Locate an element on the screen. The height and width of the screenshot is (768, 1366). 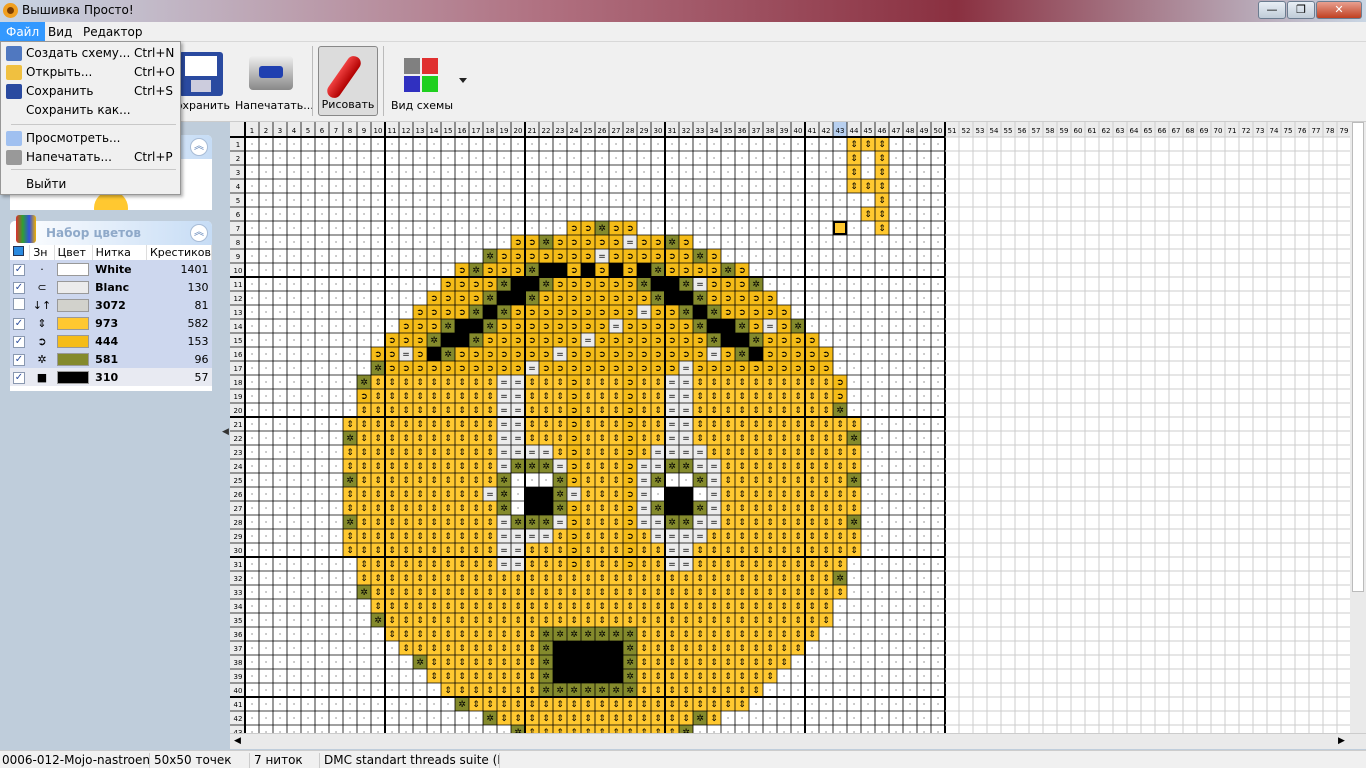
palette-row: ✓ ➲ 444 153 is located at coordinates (111, 341).